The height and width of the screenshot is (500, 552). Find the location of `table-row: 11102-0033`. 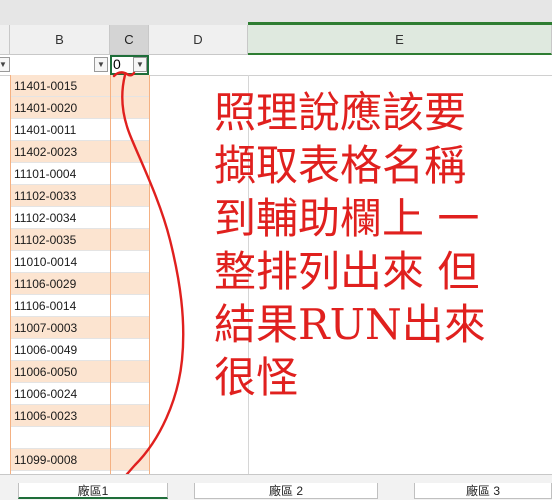

table-row: 11102-0033 is located at coordinates (75, 196).